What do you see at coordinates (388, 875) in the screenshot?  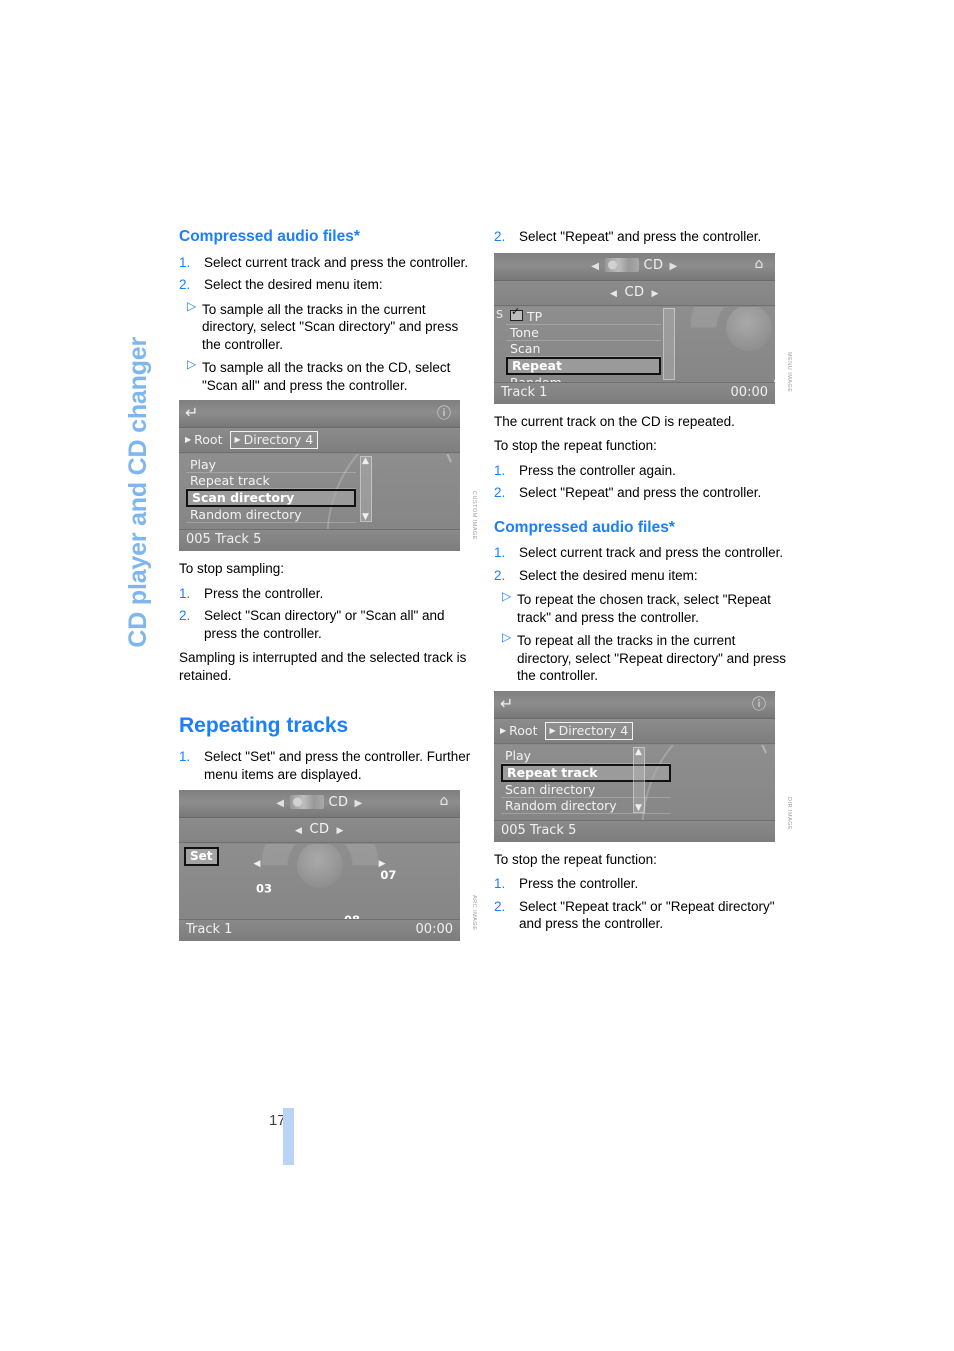 I see `arc-track-number: 07` at bounding box center [388, 875].